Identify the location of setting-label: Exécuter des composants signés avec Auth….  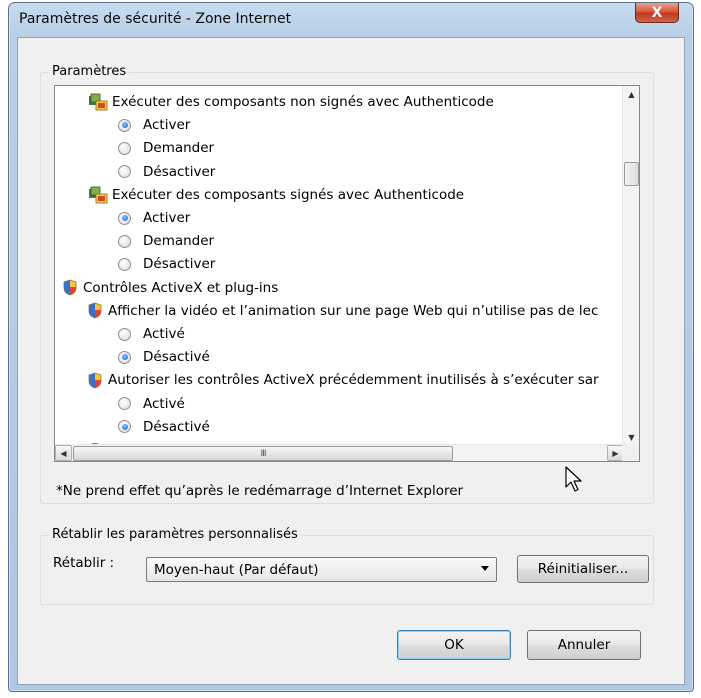
(288, 194).